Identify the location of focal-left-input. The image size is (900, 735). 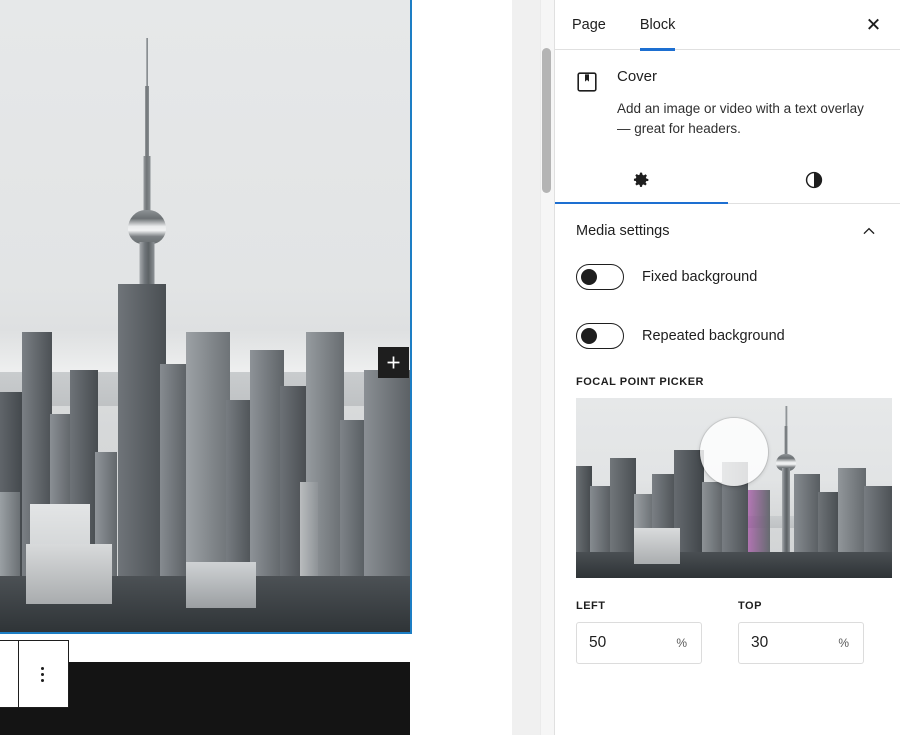
(620, 643).